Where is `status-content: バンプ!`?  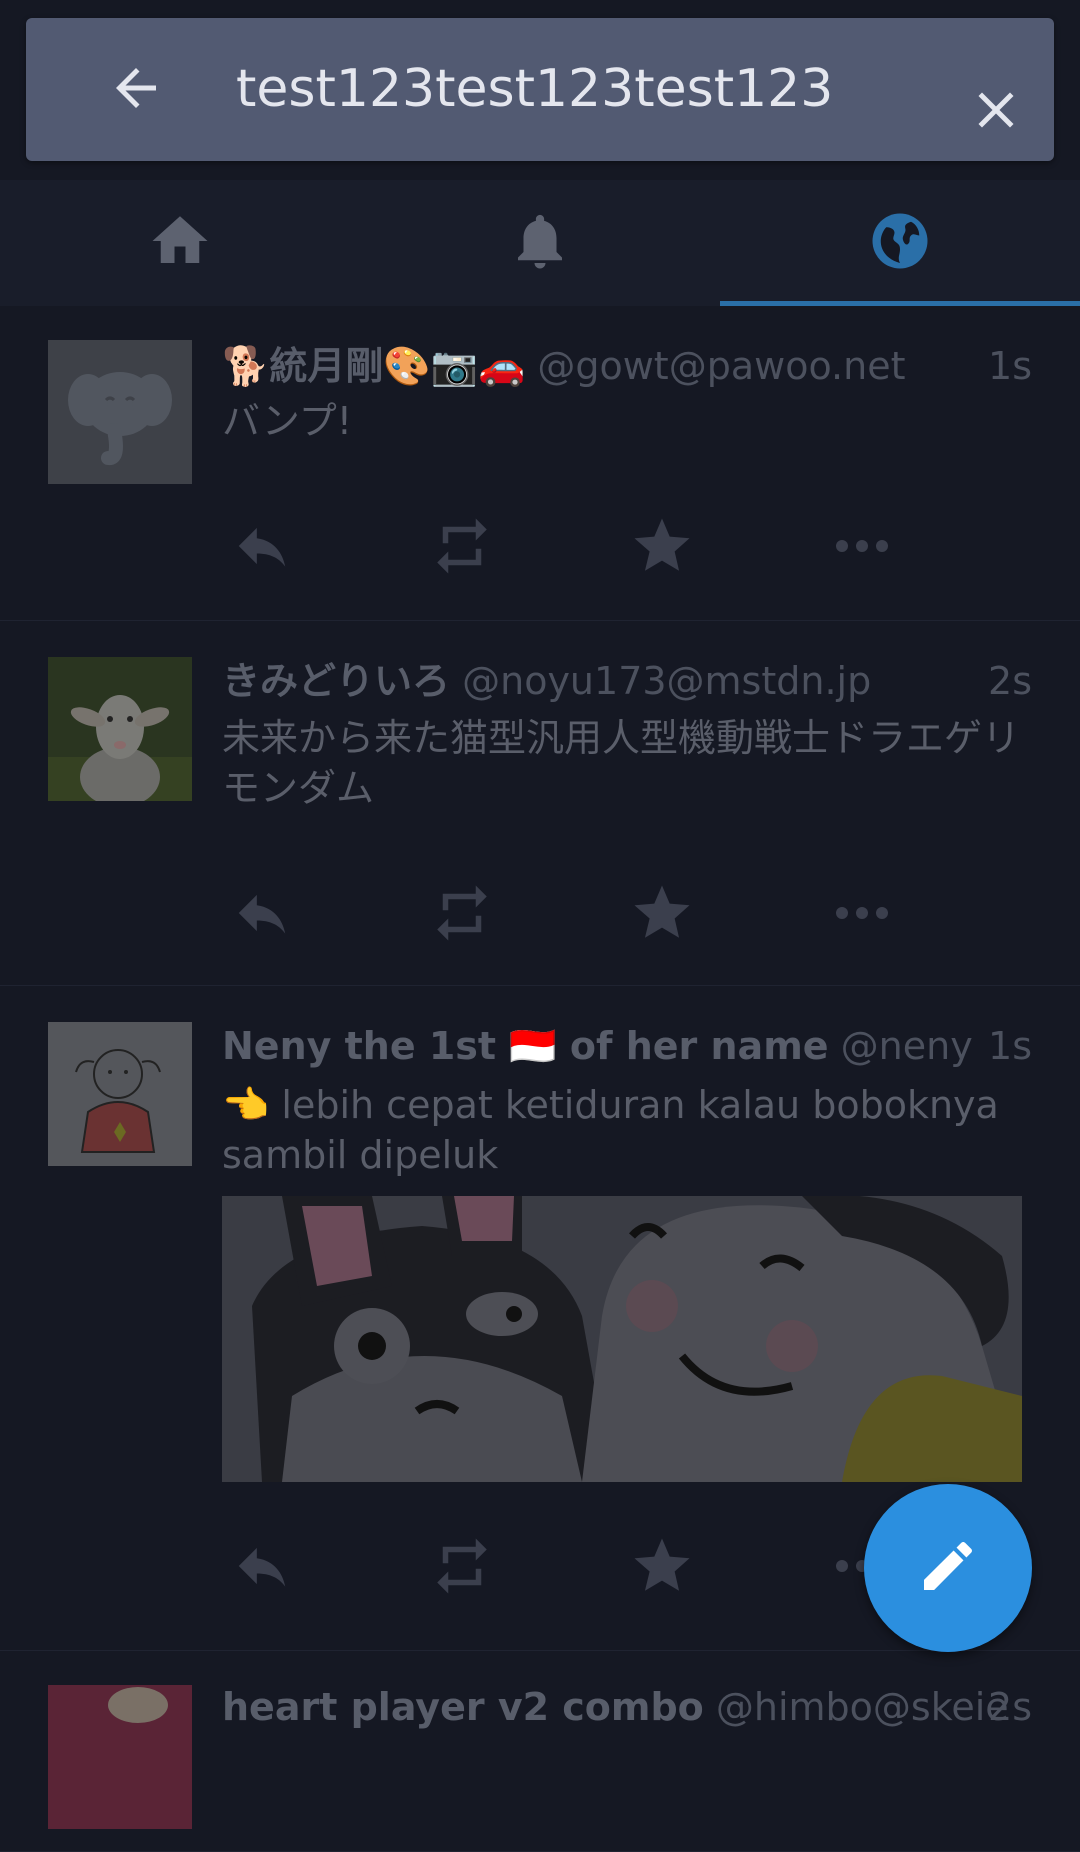
status-content: バンプ! is located at coordinates (287, 421).